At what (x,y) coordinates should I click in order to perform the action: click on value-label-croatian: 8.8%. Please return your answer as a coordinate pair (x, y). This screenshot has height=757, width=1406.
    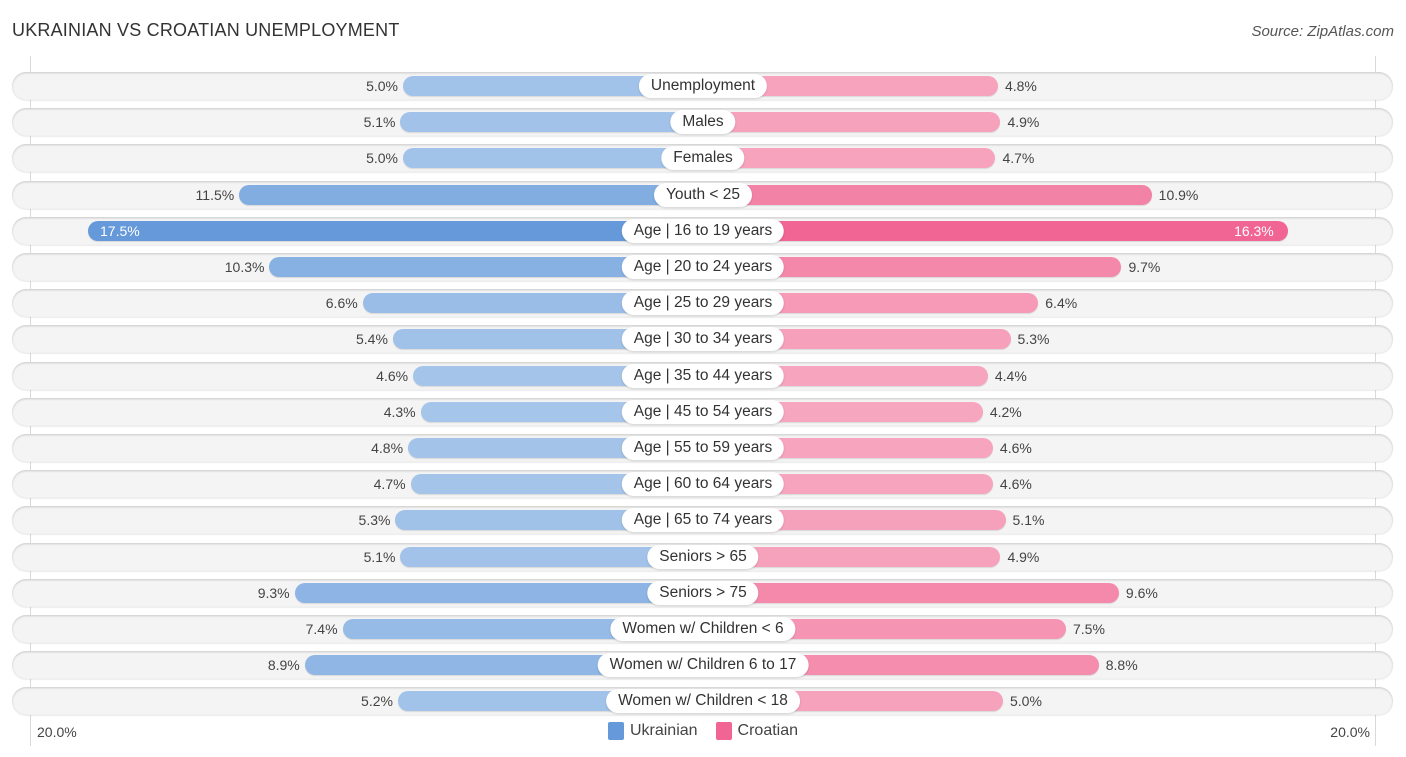
    Looking at the image, I should click on (1121, 665).